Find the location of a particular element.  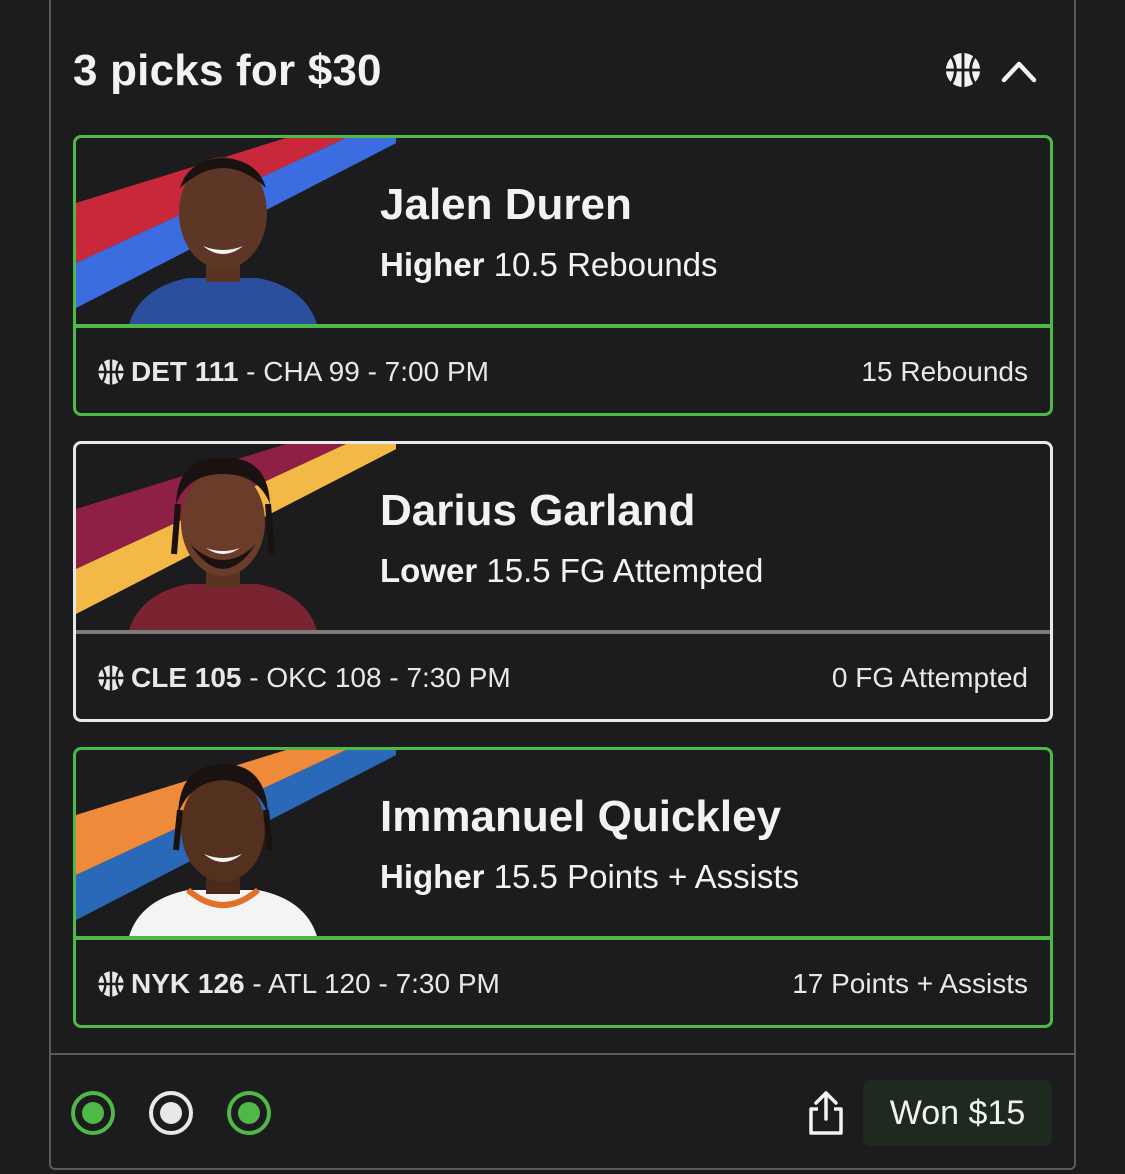

player-name: Jalen Duren is located at coordinates (506, 204).